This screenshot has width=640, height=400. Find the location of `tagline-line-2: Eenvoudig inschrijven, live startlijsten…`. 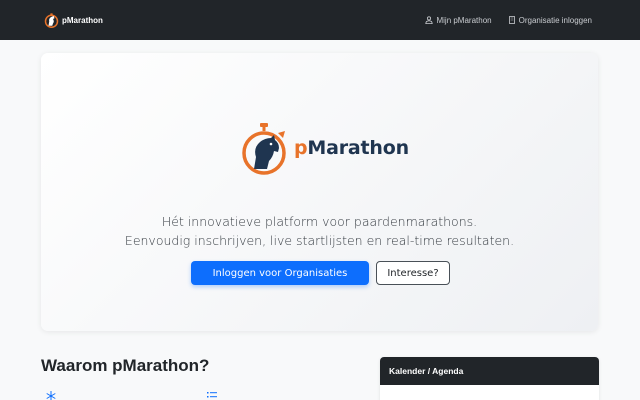

tagline-line-2: Eenvoudig inschrijven, live startlijsten… is located at coordinates (319, 240).